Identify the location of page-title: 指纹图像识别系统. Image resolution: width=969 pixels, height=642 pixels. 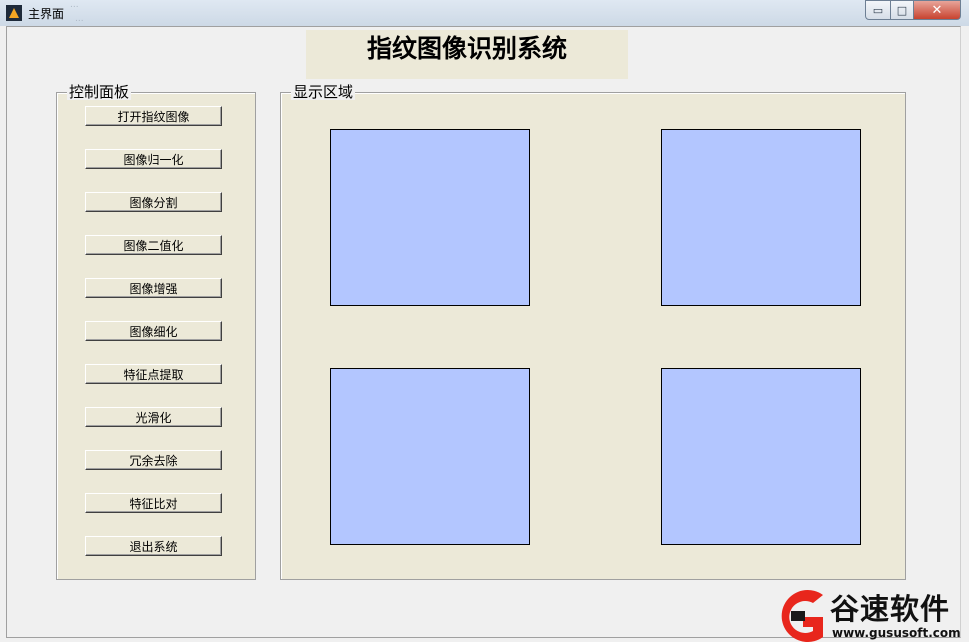
(467, 54).